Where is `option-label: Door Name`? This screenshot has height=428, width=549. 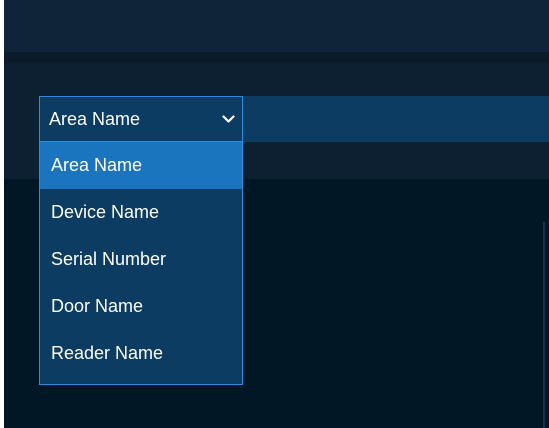
option-label: Door Name is located at coordinates (97, 306).